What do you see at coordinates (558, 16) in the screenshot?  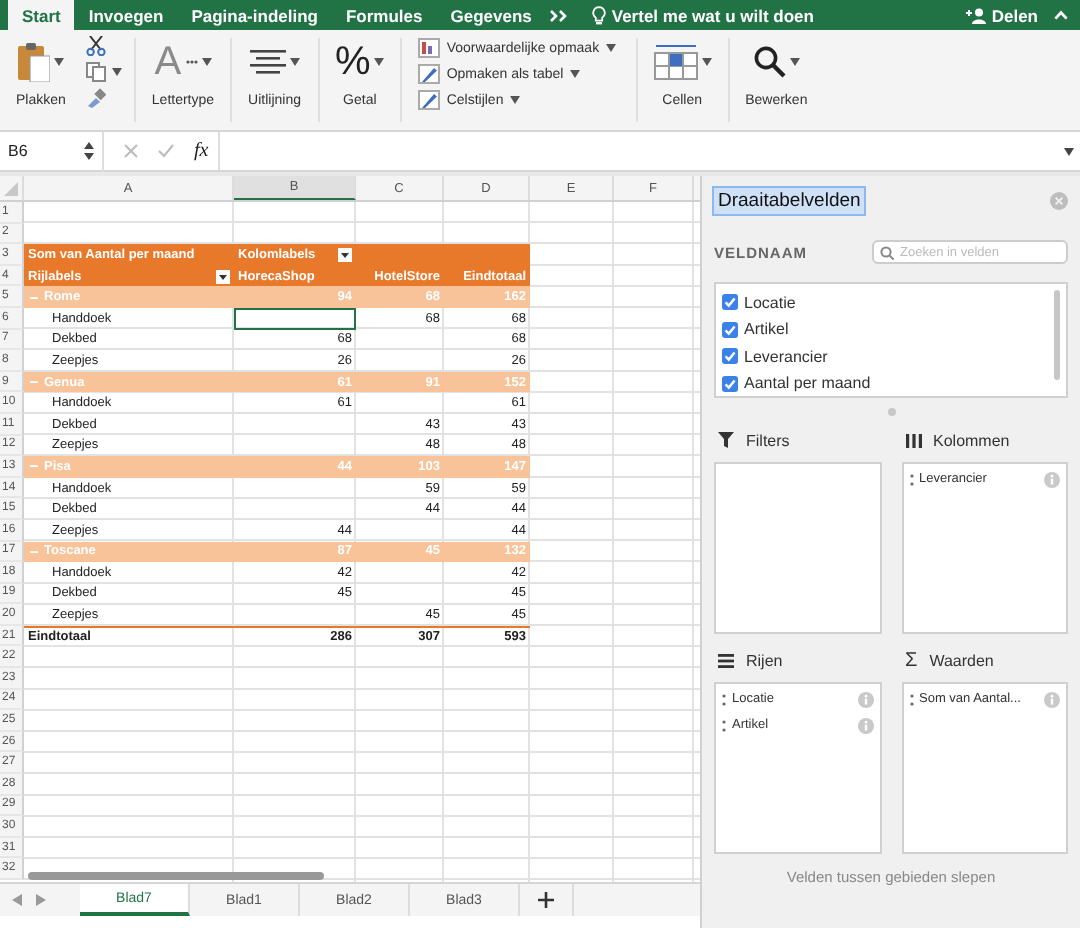 I see `more-tabs-icon` at bounding box center [558, 16].